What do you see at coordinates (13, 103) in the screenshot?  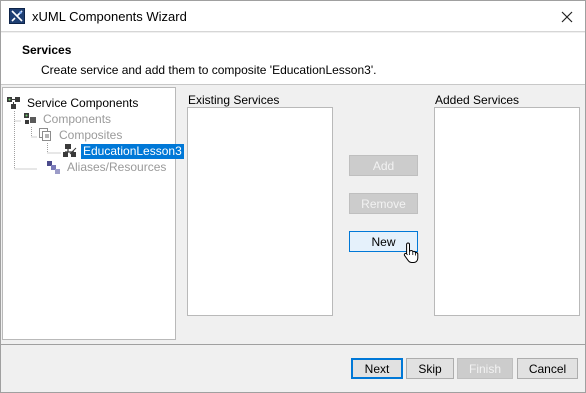 I see `service-components-icon` at bounding box center [13, 103].